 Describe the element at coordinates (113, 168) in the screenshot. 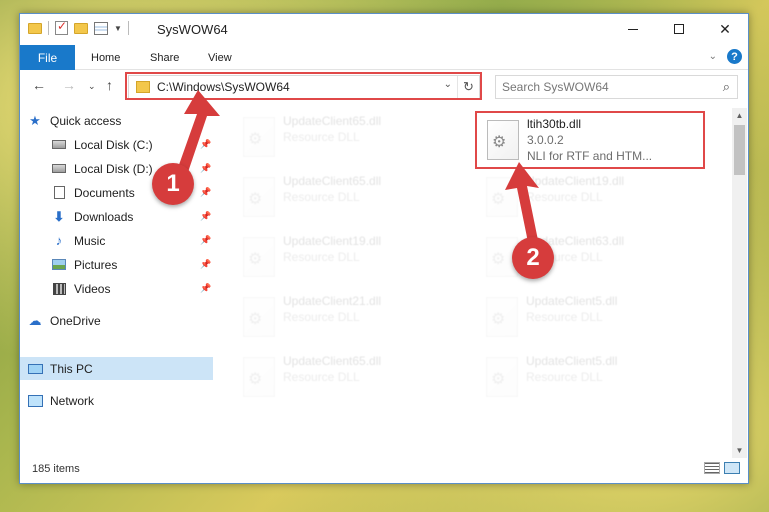

I see `nav-item-label: Local Disk (D:)` at that location.